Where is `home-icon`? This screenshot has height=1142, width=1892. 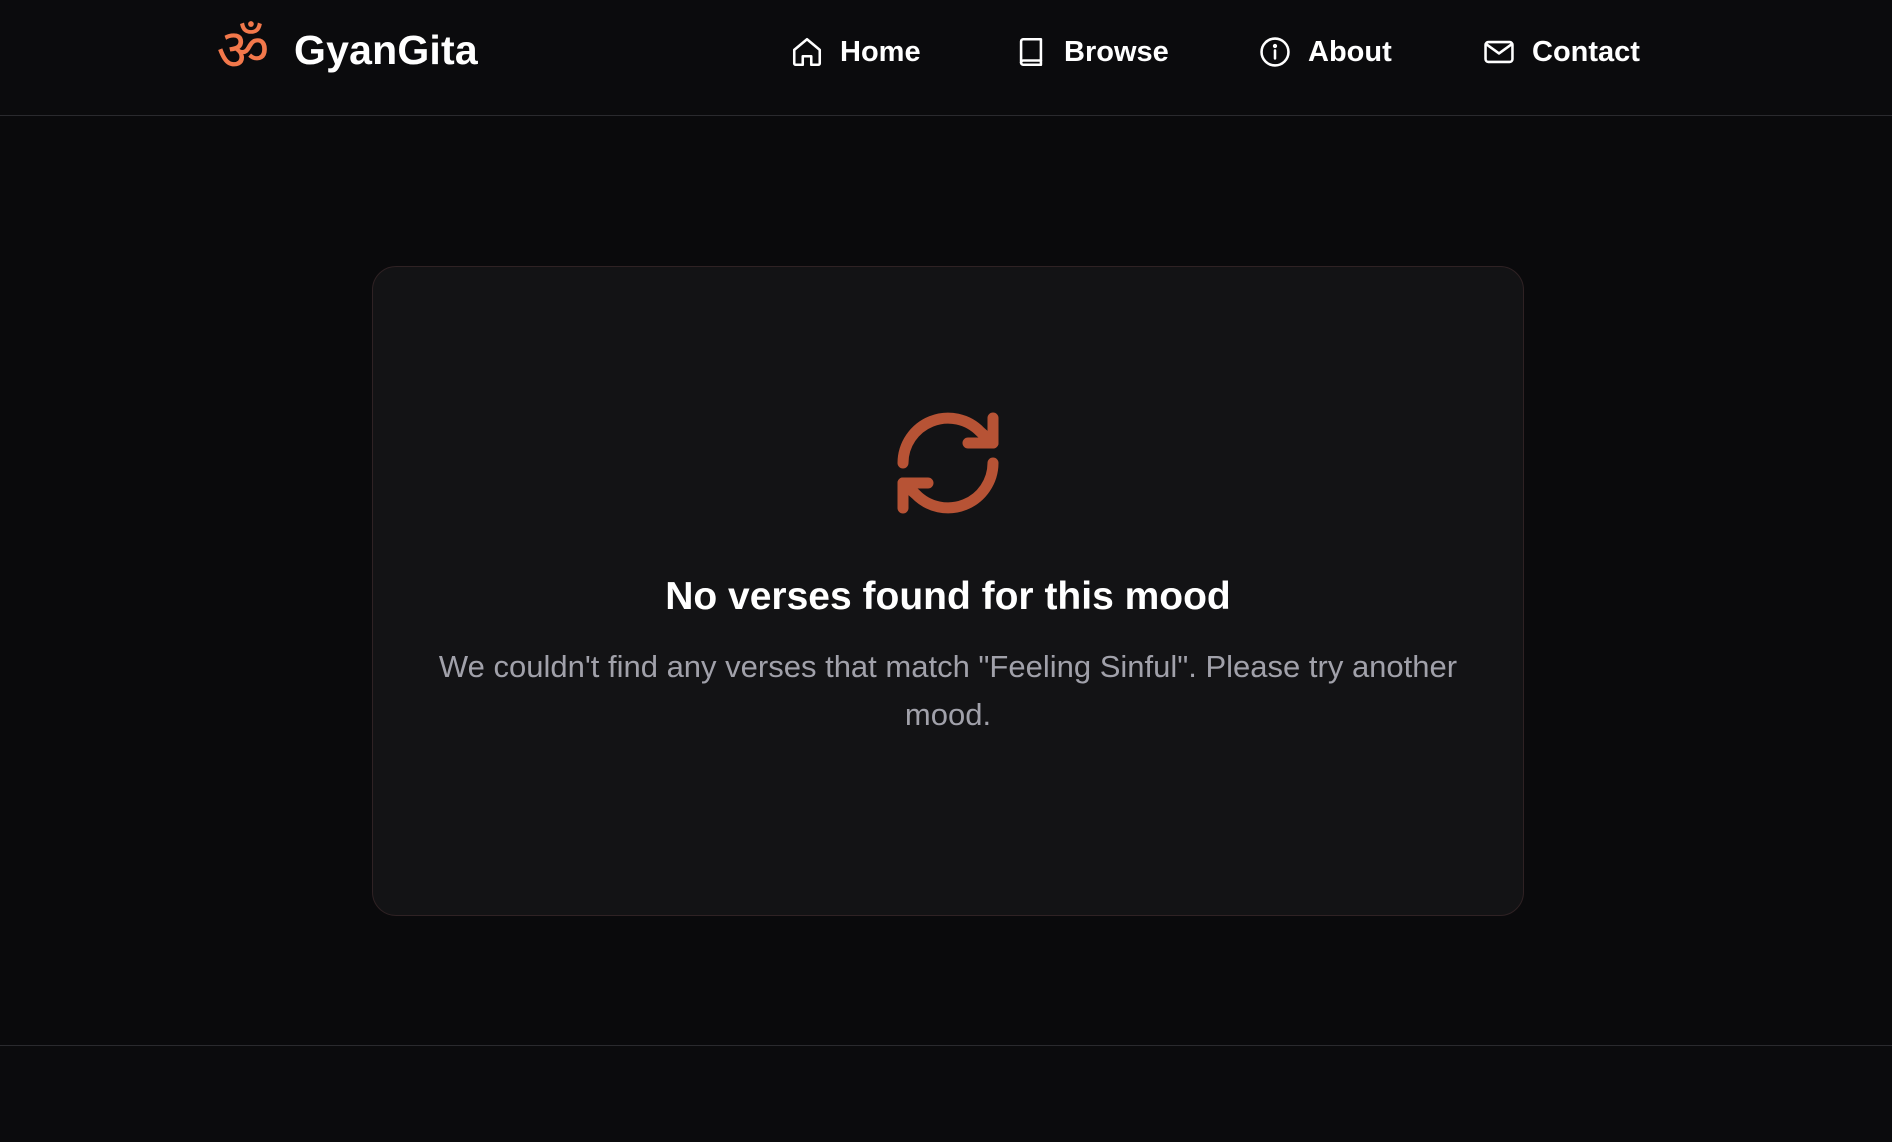 home-icon is located at coordinates (807, 52).